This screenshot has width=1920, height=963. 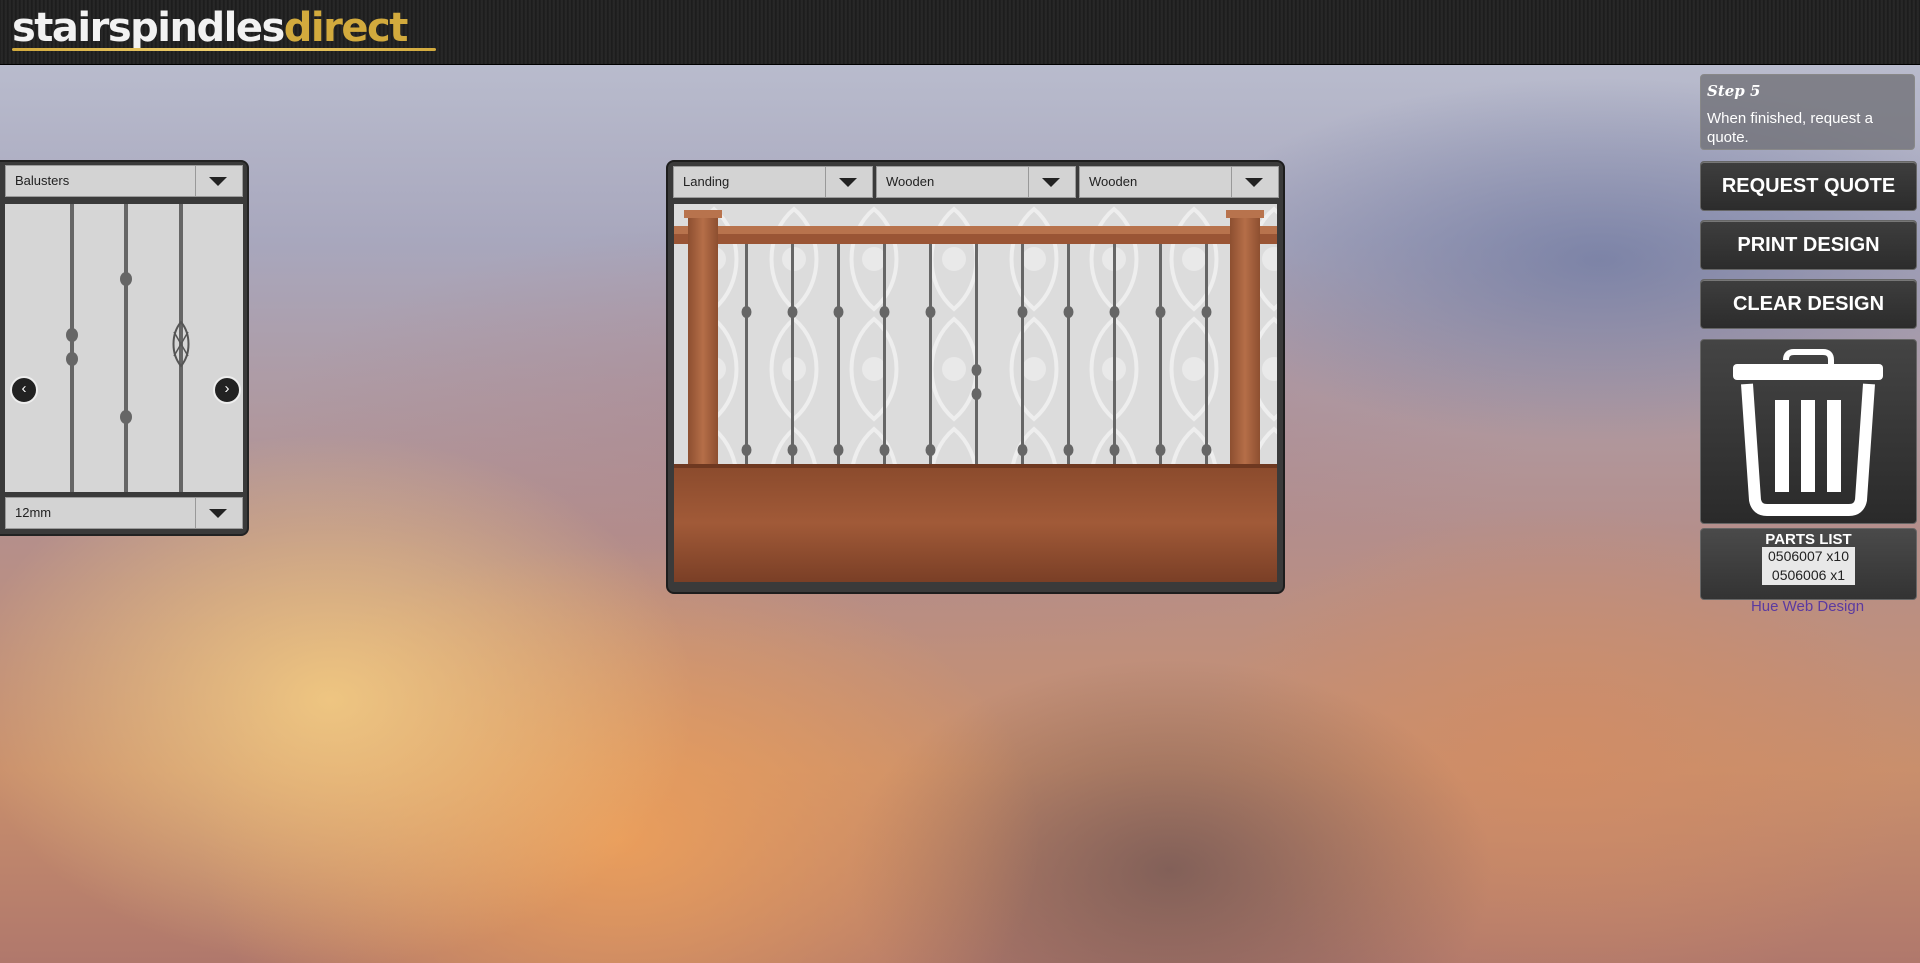 I want to click on handrail, so click(x=975, y=235).